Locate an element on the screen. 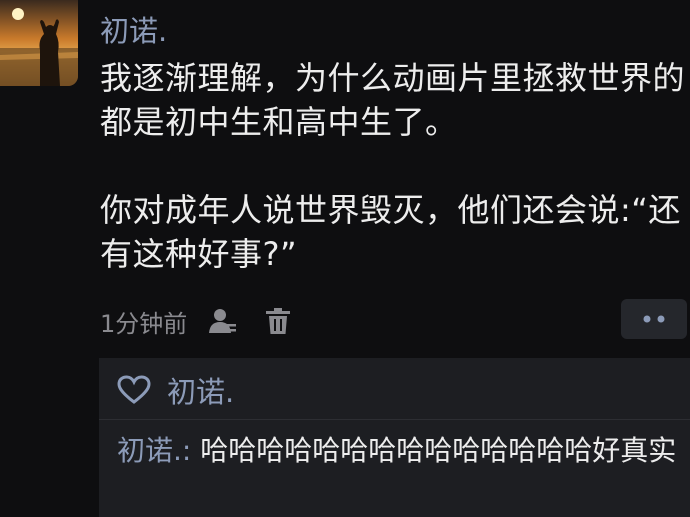  post-meta-row: 1分钟前 is located at coordinates (209, 321).